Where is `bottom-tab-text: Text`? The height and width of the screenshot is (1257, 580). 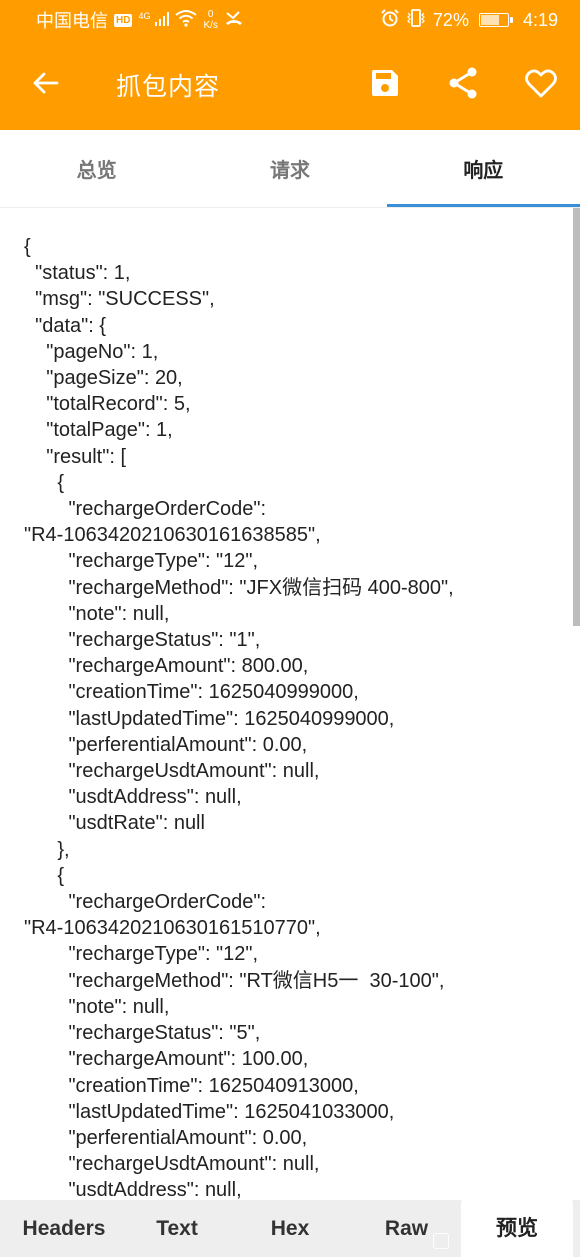
bottom-tab-text: Text is located at coordinates (177, 1228).